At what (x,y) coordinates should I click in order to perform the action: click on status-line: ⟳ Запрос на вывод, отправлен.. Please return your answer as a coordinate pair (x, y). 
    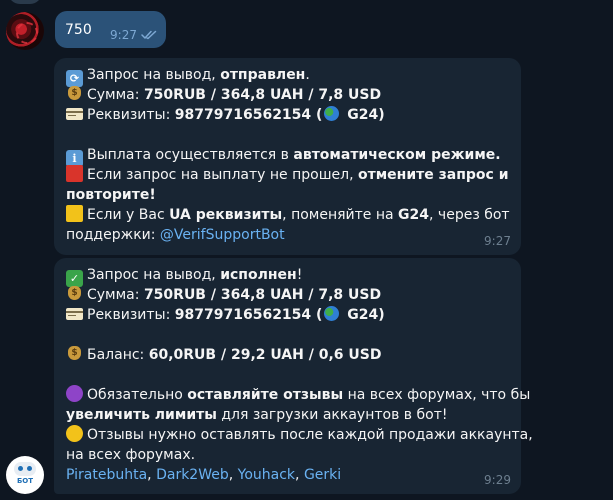
    Looking at the image, I should click on (288, 76).